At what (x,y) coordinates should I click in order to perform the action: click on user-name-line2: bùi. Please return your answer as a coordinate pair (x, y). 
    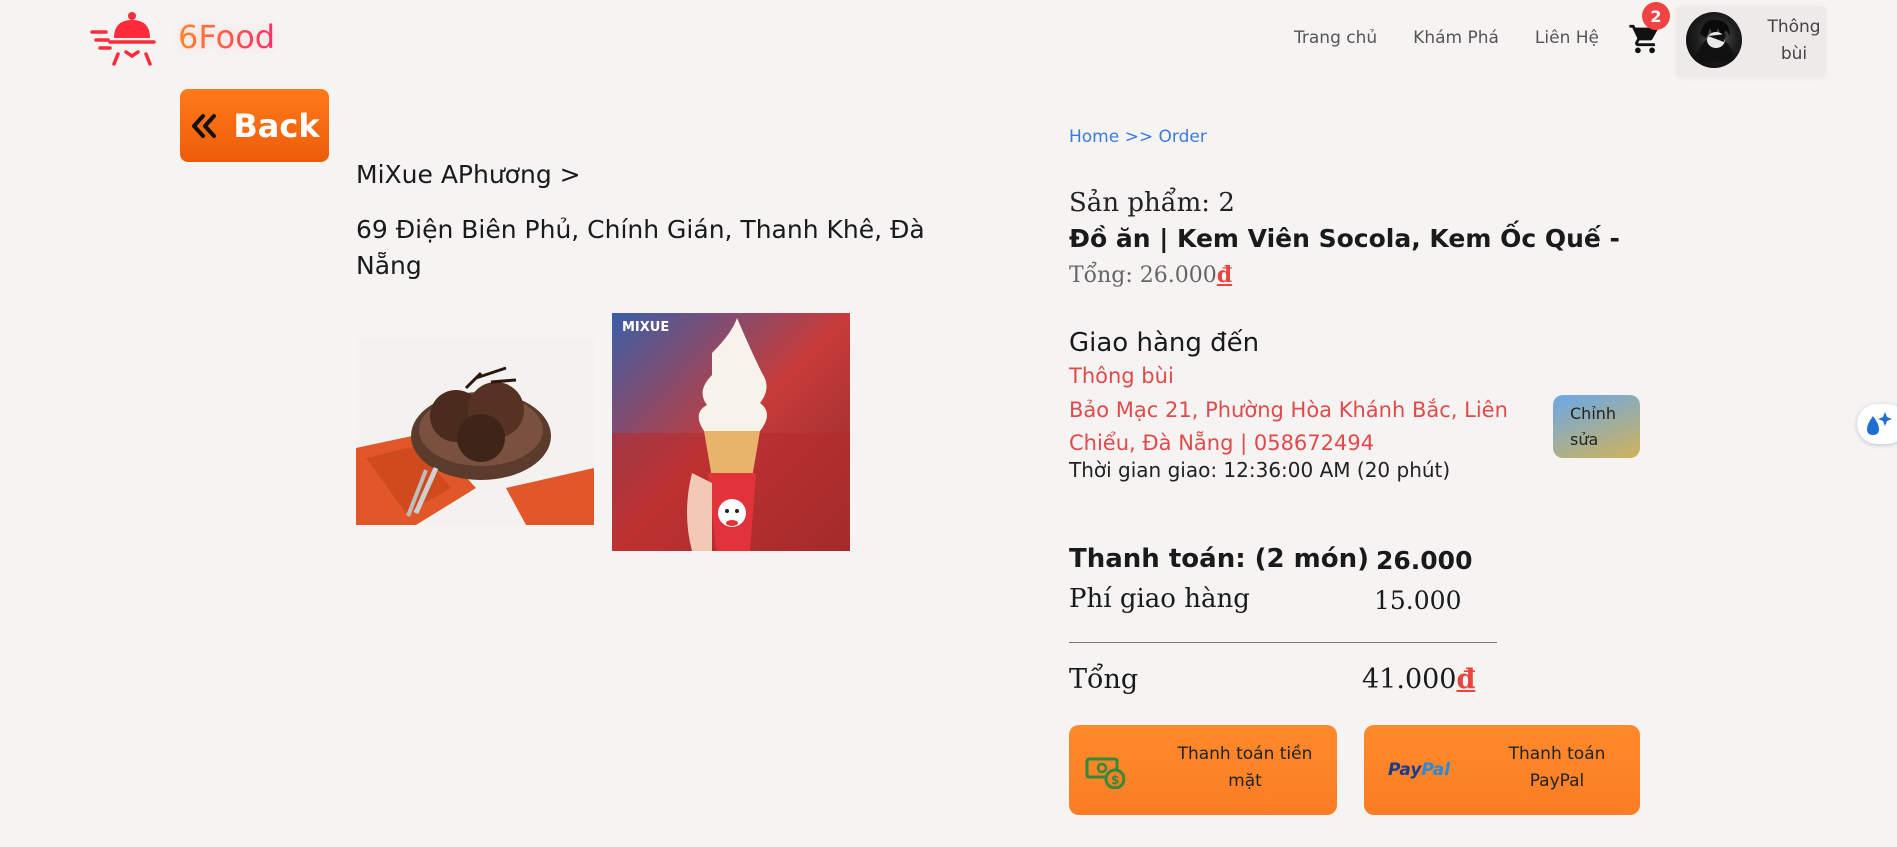
    Looking at the image, I should click on (1794, 54).